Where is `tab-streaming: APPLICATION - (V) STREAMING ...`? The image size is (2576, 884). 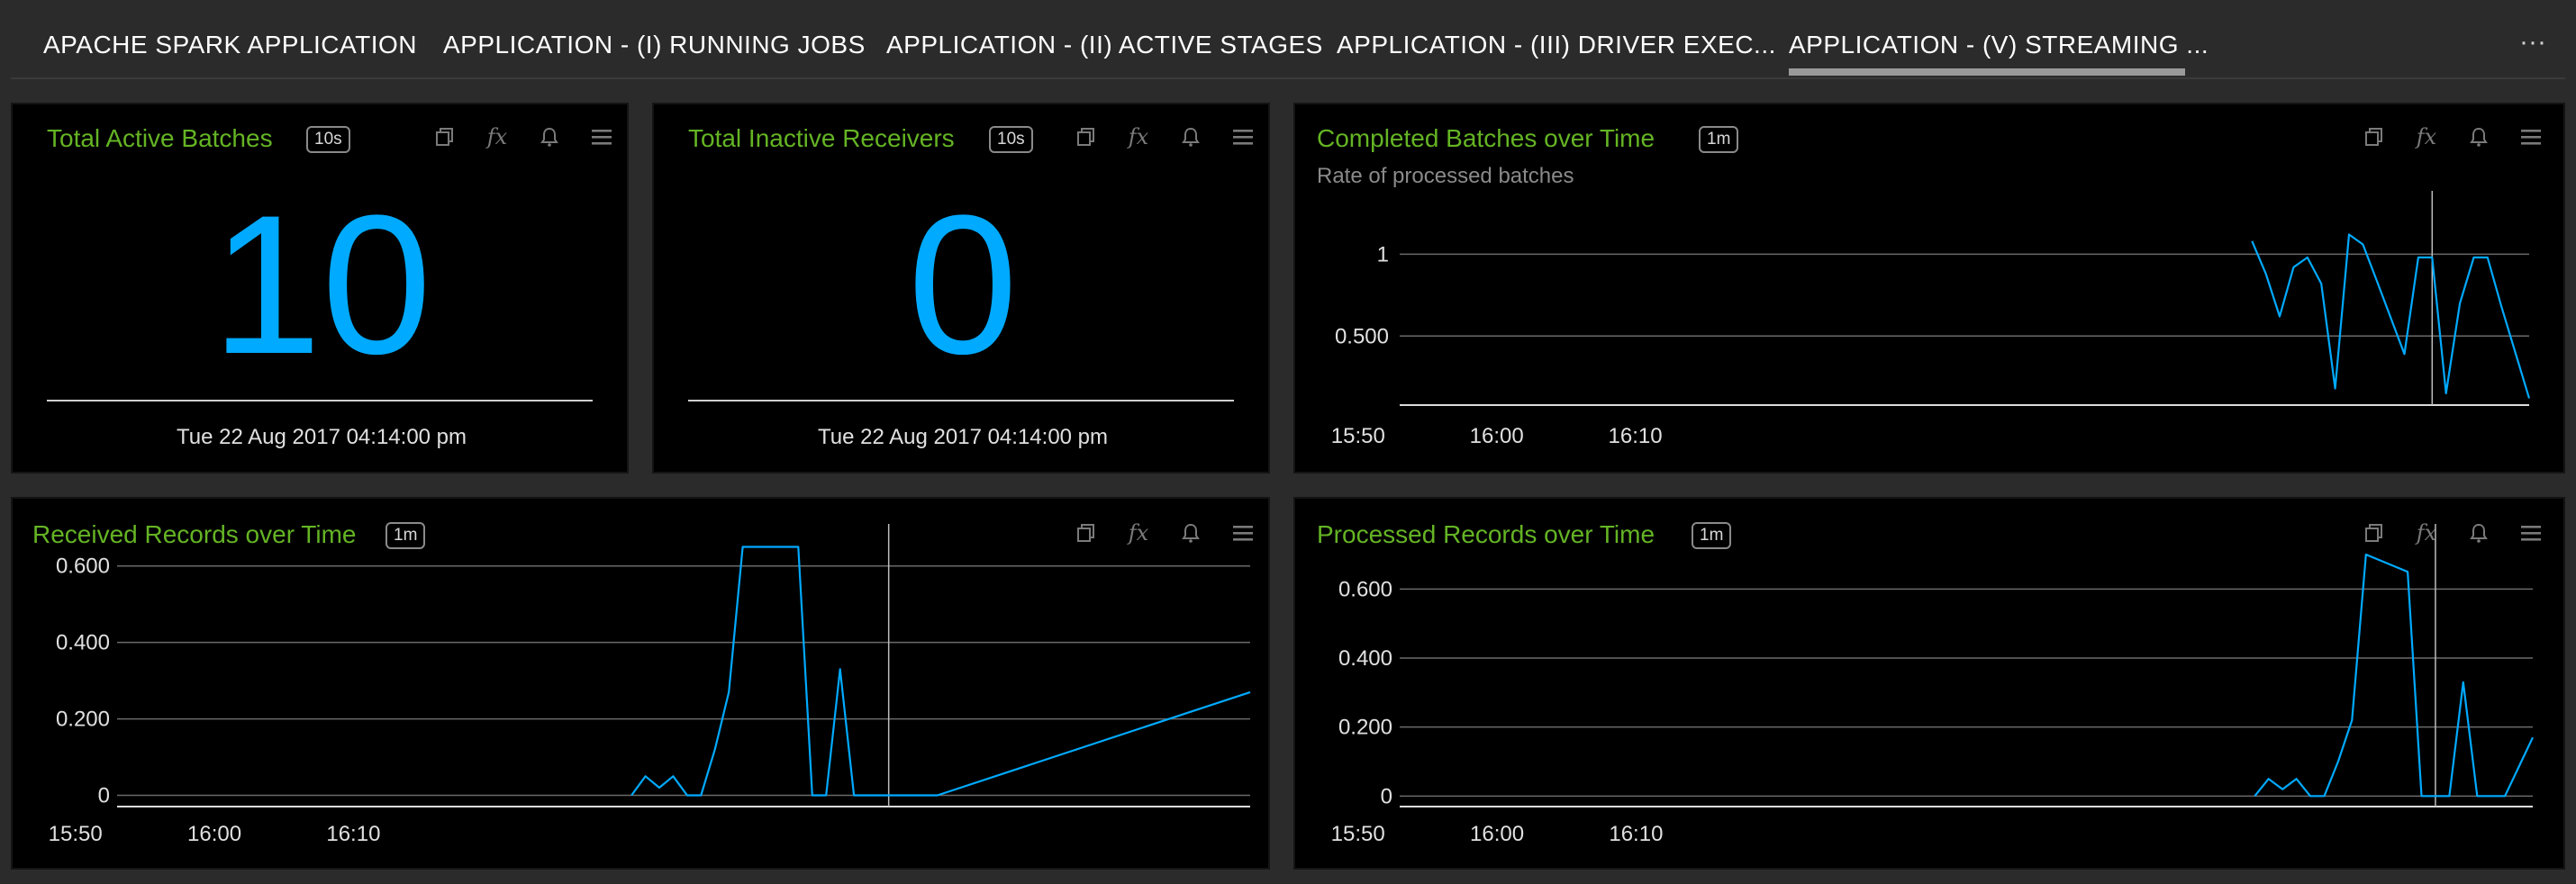
tab-streaming: APPLICATION - (V) STREAMING ... is located at coordinates (1999, 45).